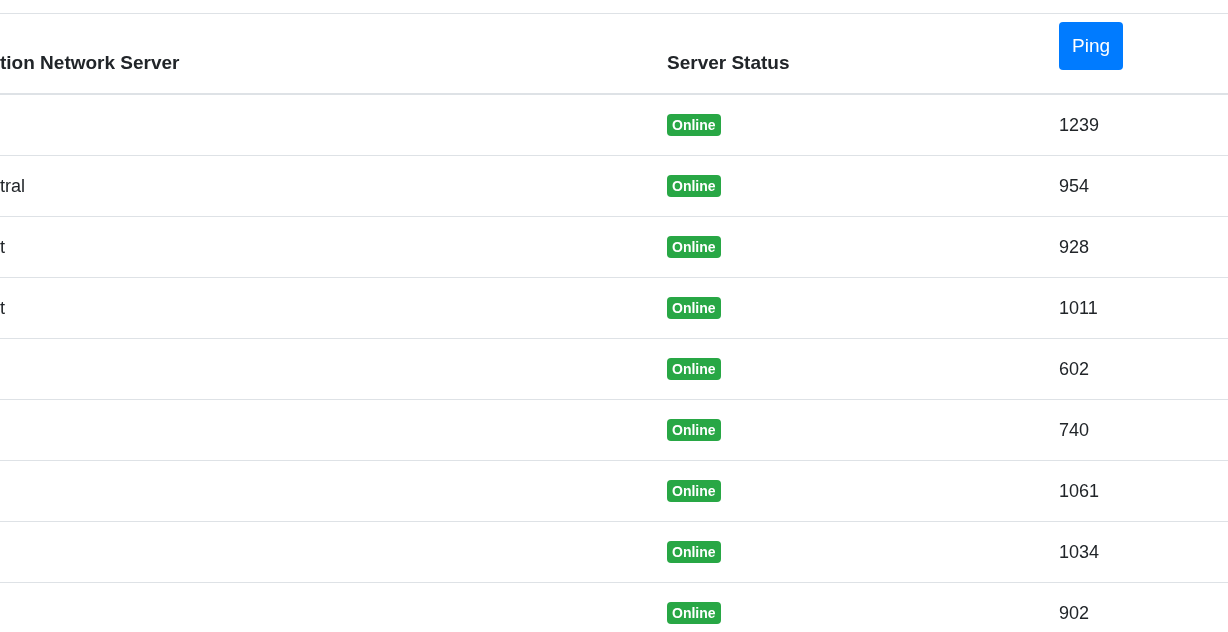 This screenshot has height=632, width=1228. What do you see at coordinates (1074, 429) in the screenshot?
I see `table-cell: 740` at bounding box center [1074, 429].